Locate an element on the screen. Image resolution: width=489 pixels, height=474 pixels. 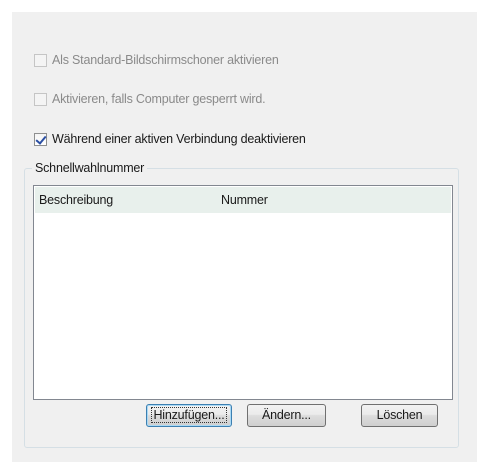
column-header-description: Beschreibung is located at coordinates (76, 200).